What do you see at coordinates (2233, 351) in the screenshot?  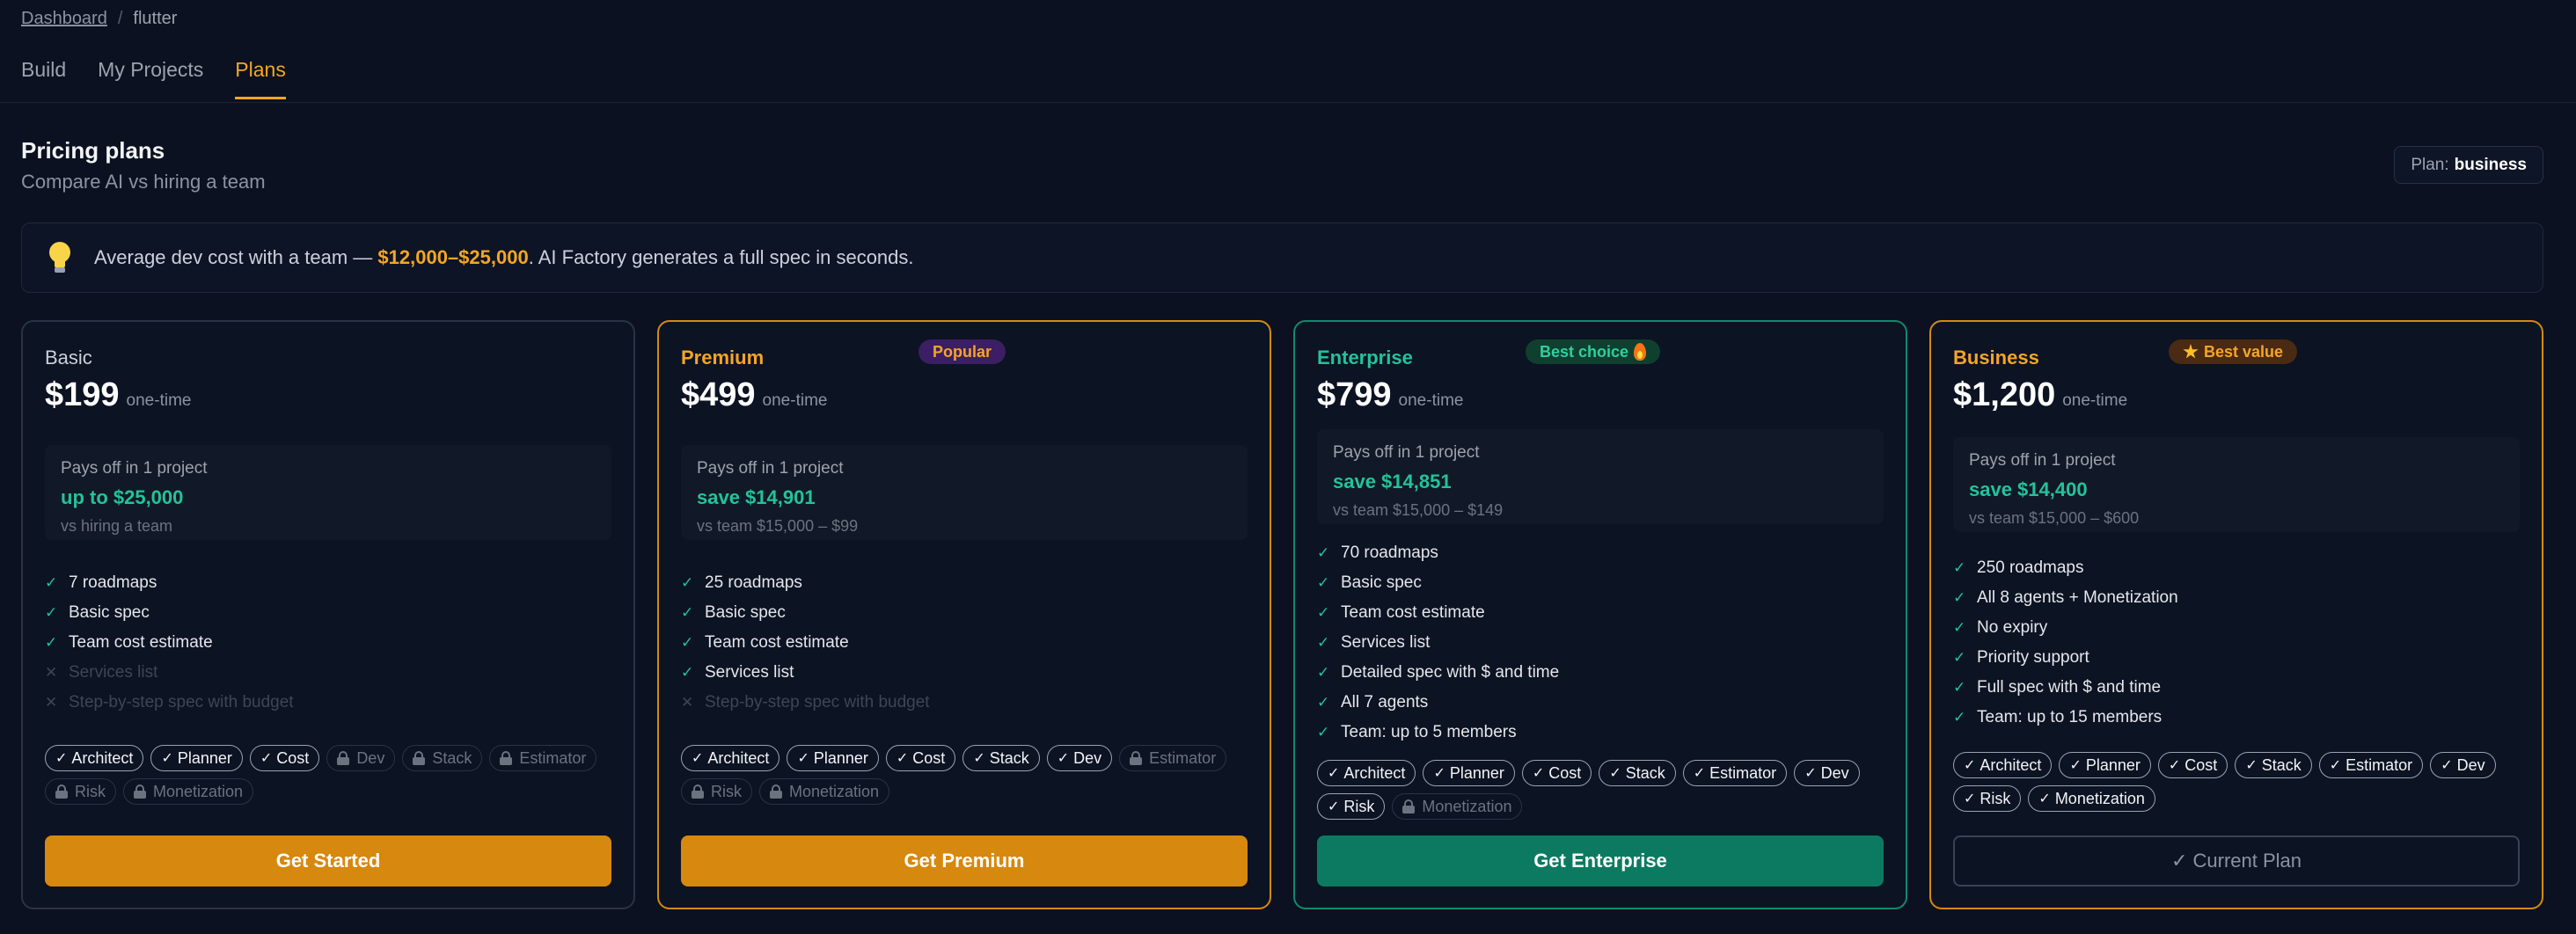 I see `best-value-badge: Best value` at bounding box center [2233, 351].